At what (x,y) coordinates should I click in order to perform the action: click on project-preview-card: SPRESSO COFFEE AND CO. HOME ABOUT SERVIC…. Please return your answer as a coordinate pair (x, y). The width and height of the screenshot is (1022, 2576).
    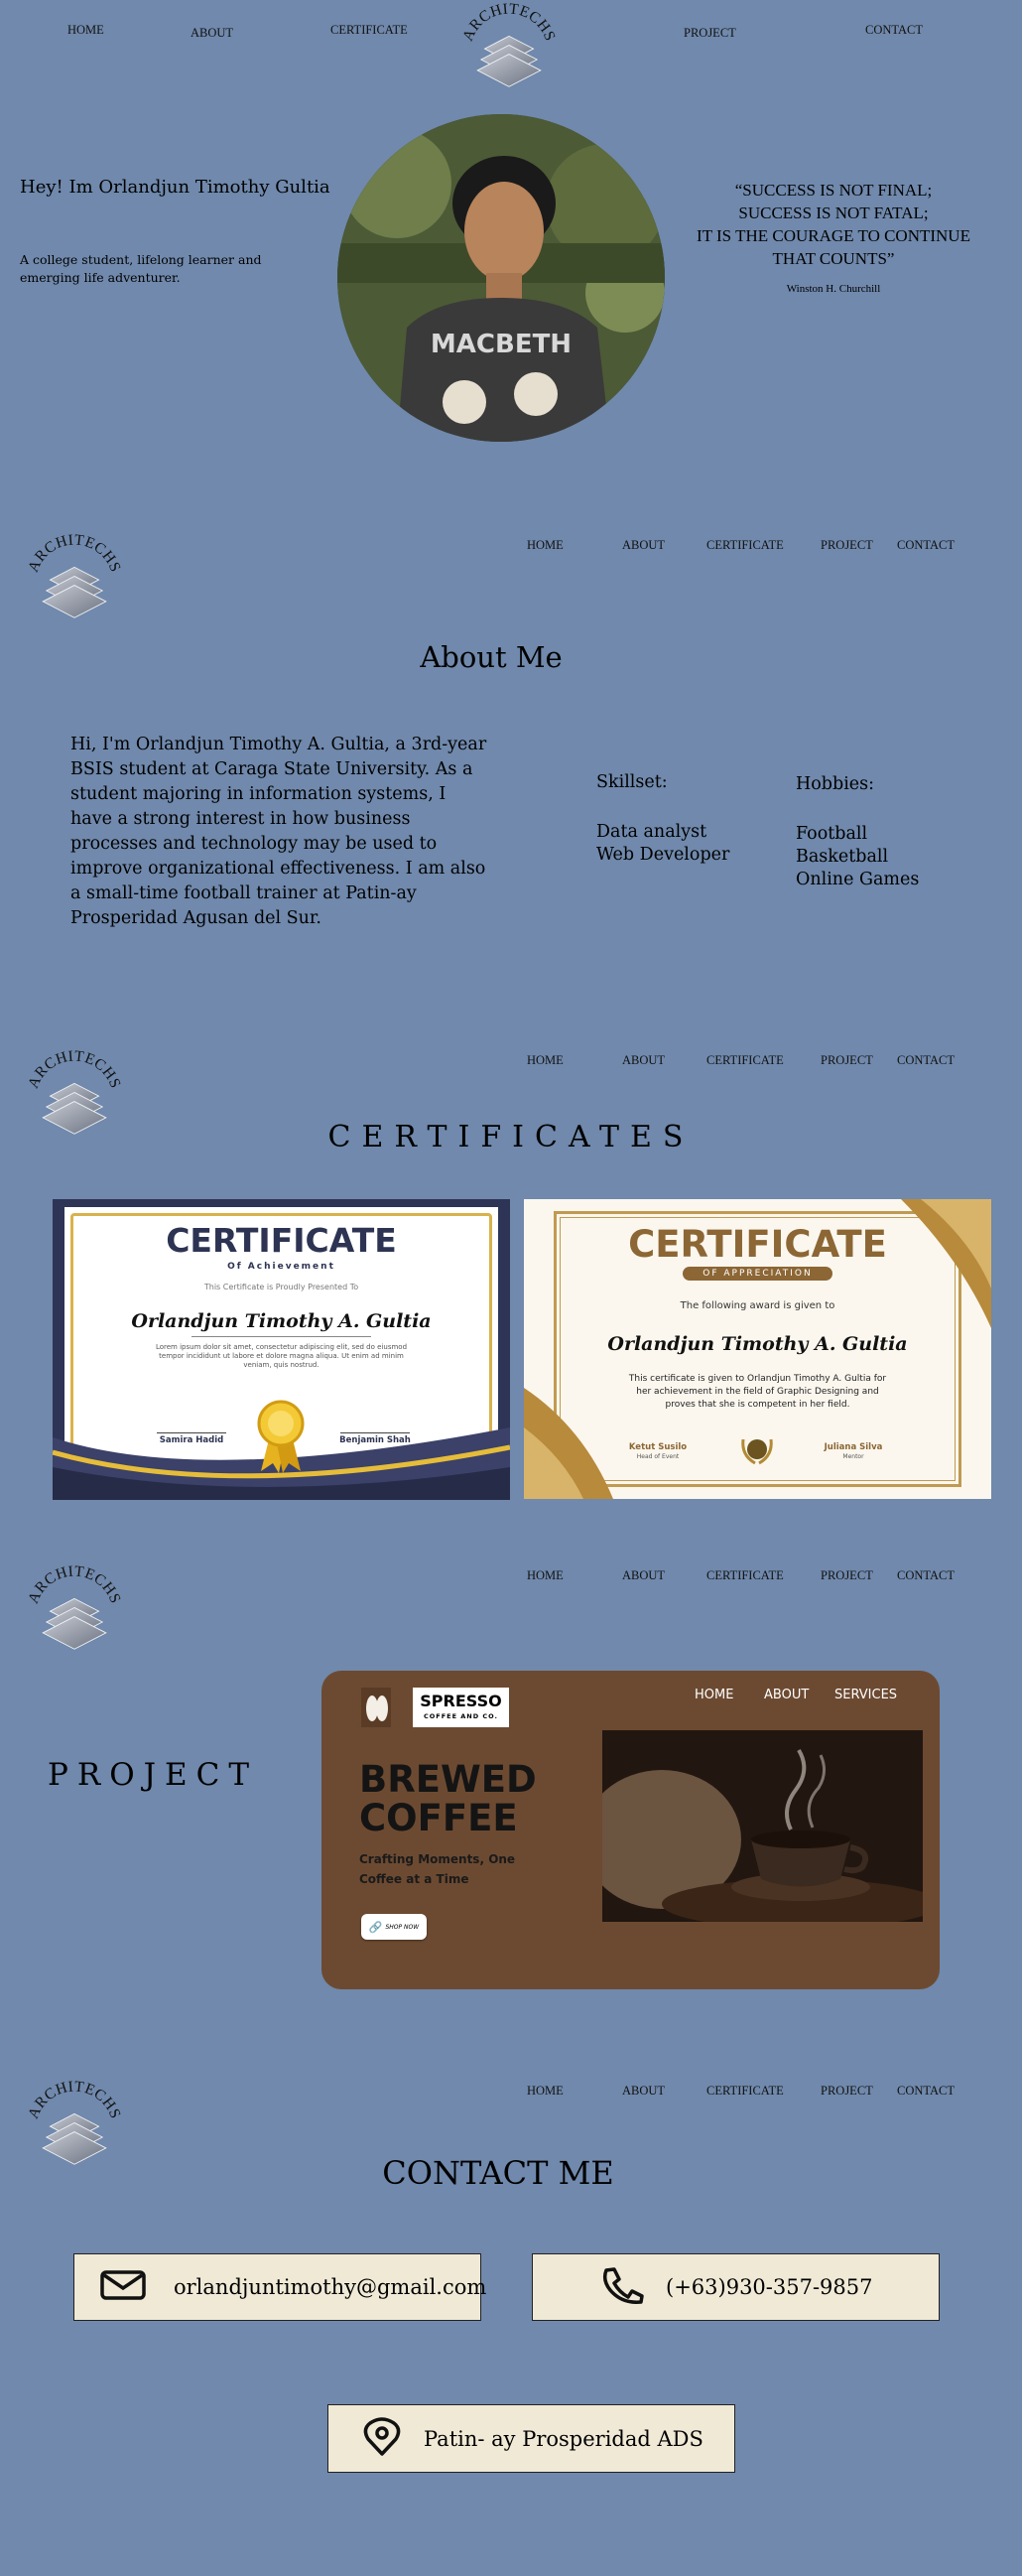
    Looking at the image, I should click on (630, 1830).